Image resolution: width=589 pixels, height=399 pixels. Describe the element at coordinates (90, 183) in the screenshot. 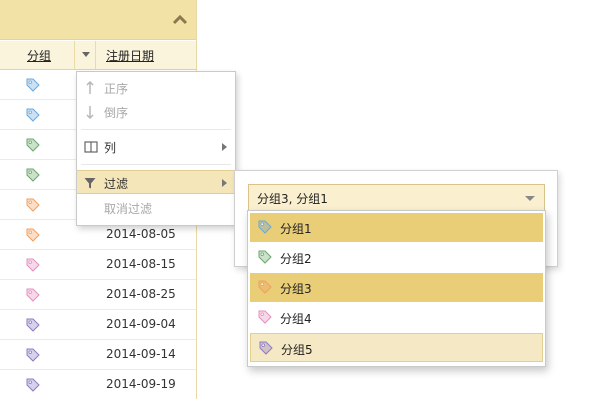

I see `filter-funnel-icon` at that location.